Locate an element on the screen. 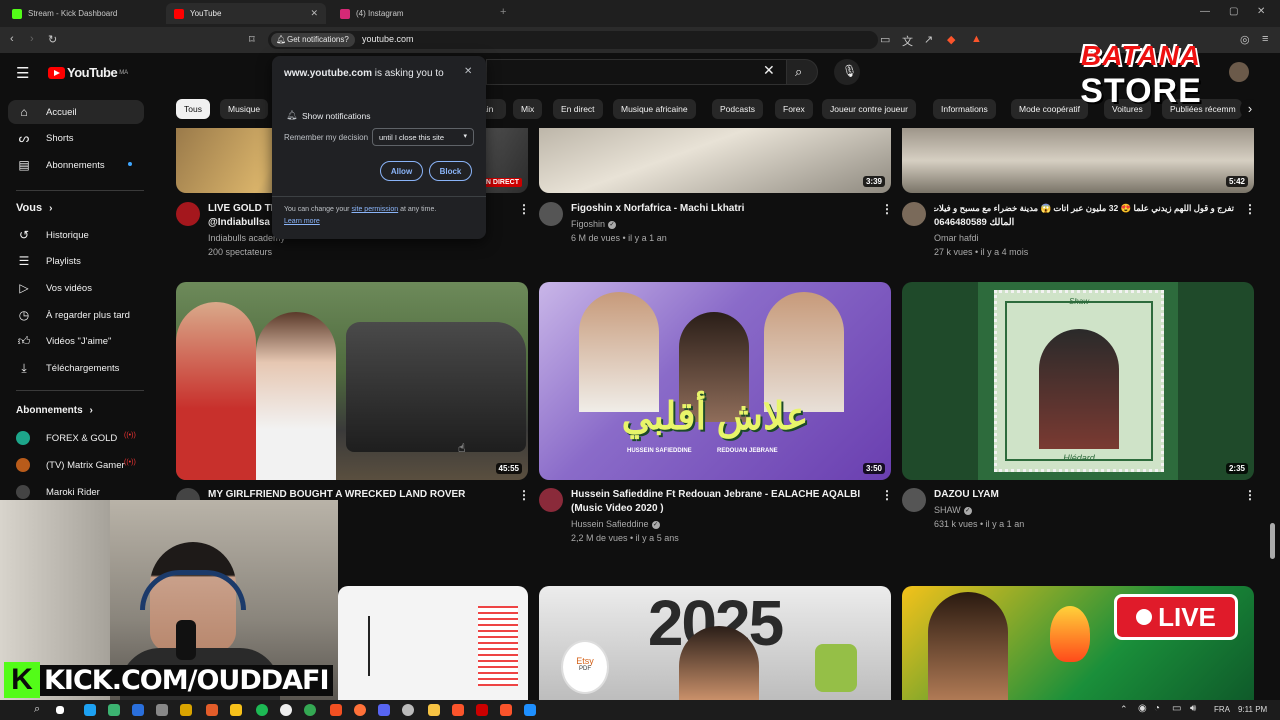  site-permission-link: site permission is located at coordinates (374, 209).